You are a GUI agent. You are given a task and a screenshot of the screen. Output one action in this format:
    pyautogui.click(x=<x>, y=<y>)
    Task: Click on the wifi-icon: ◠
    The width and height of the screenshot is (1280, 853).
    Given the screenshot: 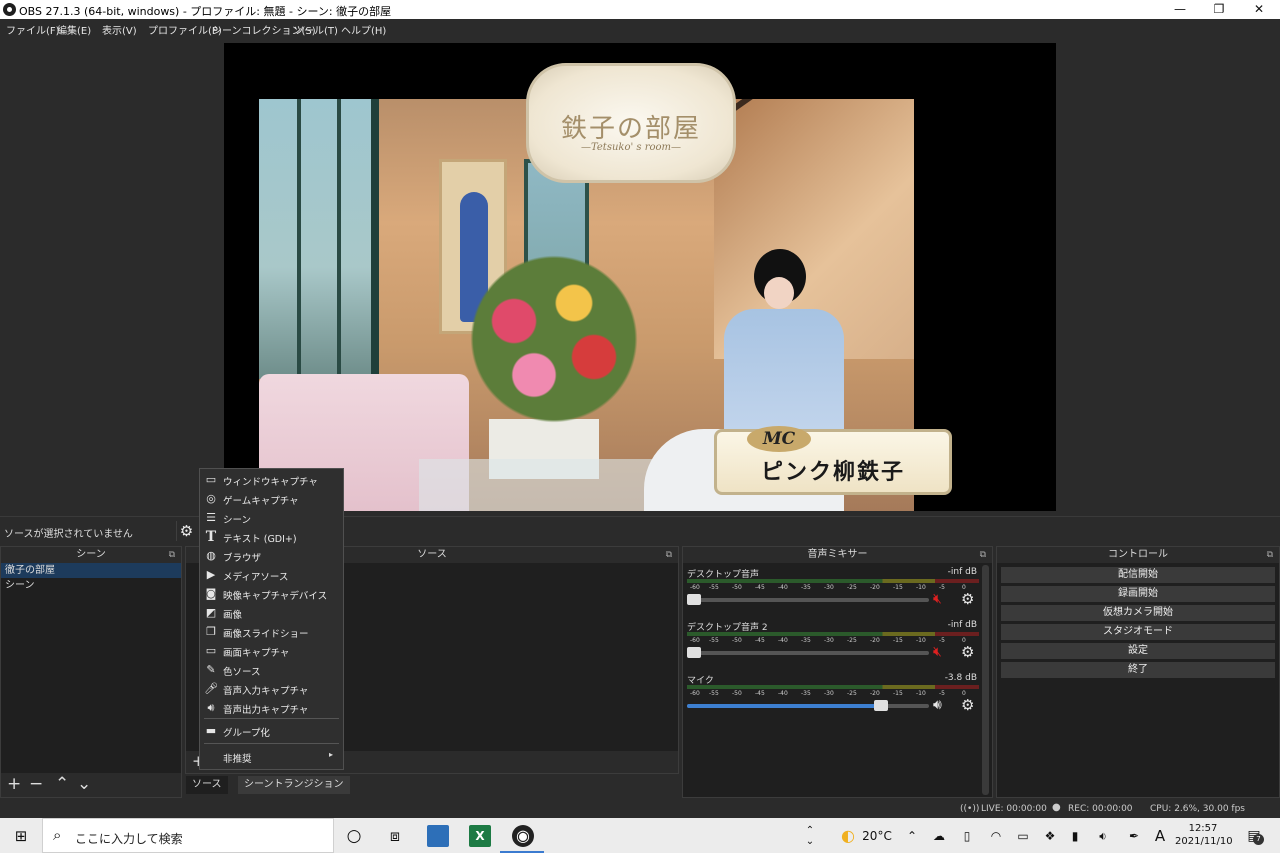 What is the action you would take?
    pyautogui.click(x=996, y=836)
    